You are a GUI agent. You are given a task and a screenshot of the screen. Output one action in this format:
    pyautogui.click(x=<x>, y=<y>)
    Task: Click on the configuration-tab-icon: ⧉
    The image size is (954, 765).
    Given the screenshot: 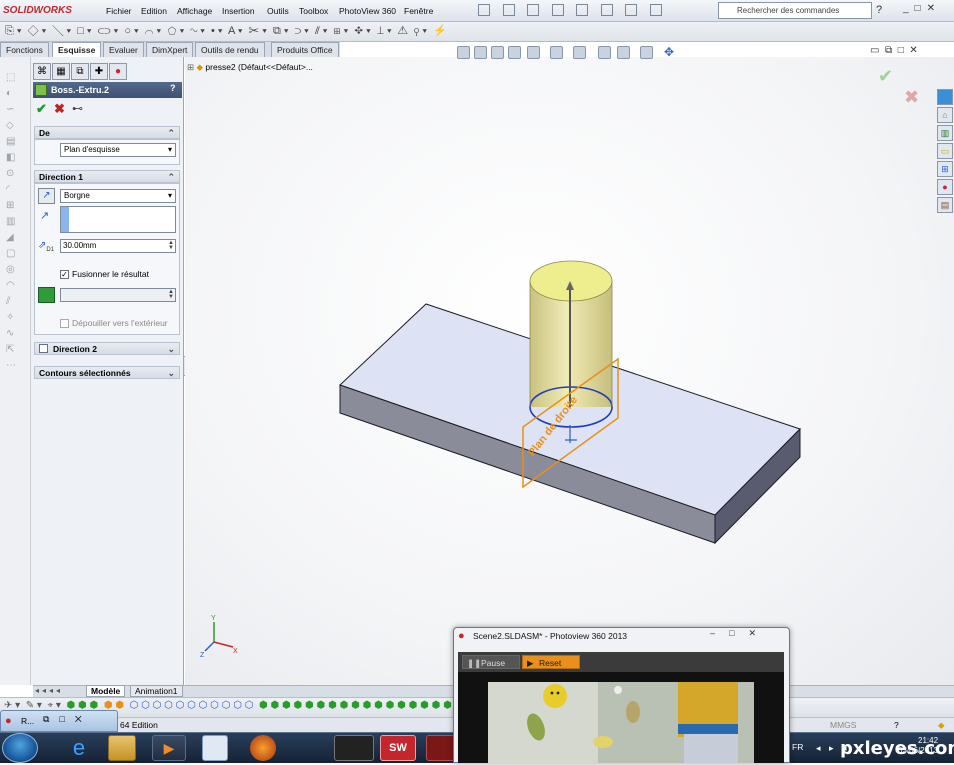 What is the action you would take?
    pyautogui.click(x=80, y=71)
    